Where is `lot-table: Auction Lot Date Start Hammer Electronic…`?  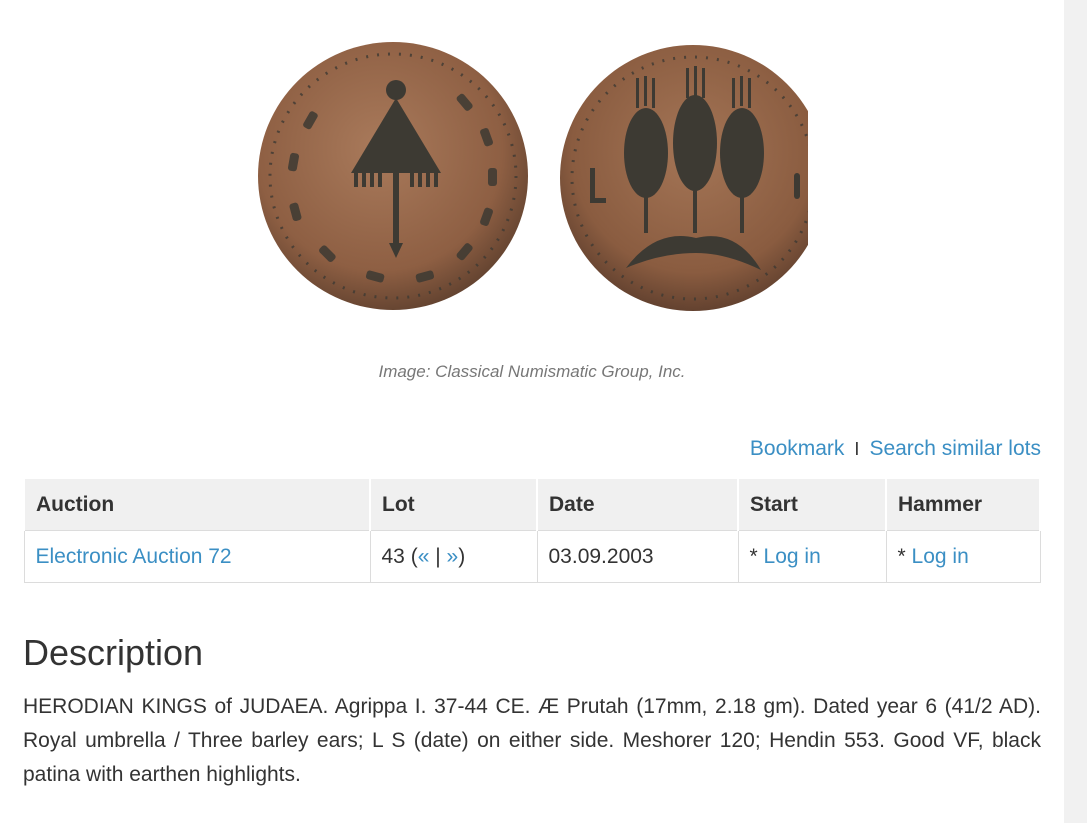
lot-table: Auction Lot Date Start Hammer Electronic… is located at coordinates (532, 530).